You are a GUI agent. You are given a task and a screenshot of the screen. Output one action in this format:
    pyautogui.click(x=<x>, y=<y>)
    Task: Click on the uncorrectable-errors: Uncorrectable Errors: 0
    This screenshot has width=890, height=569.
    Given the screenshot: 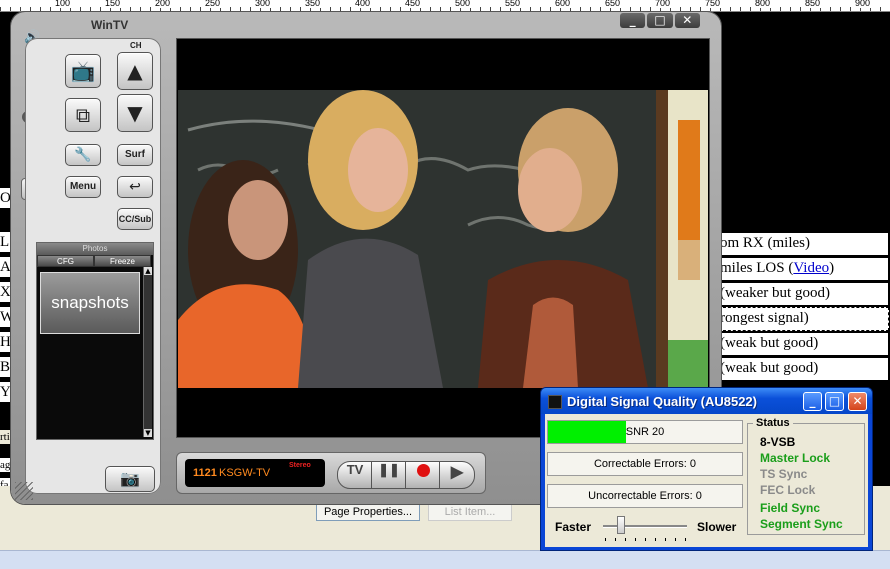 What is the action you would take?
    pyautogui.click(x=645, y=496)
    